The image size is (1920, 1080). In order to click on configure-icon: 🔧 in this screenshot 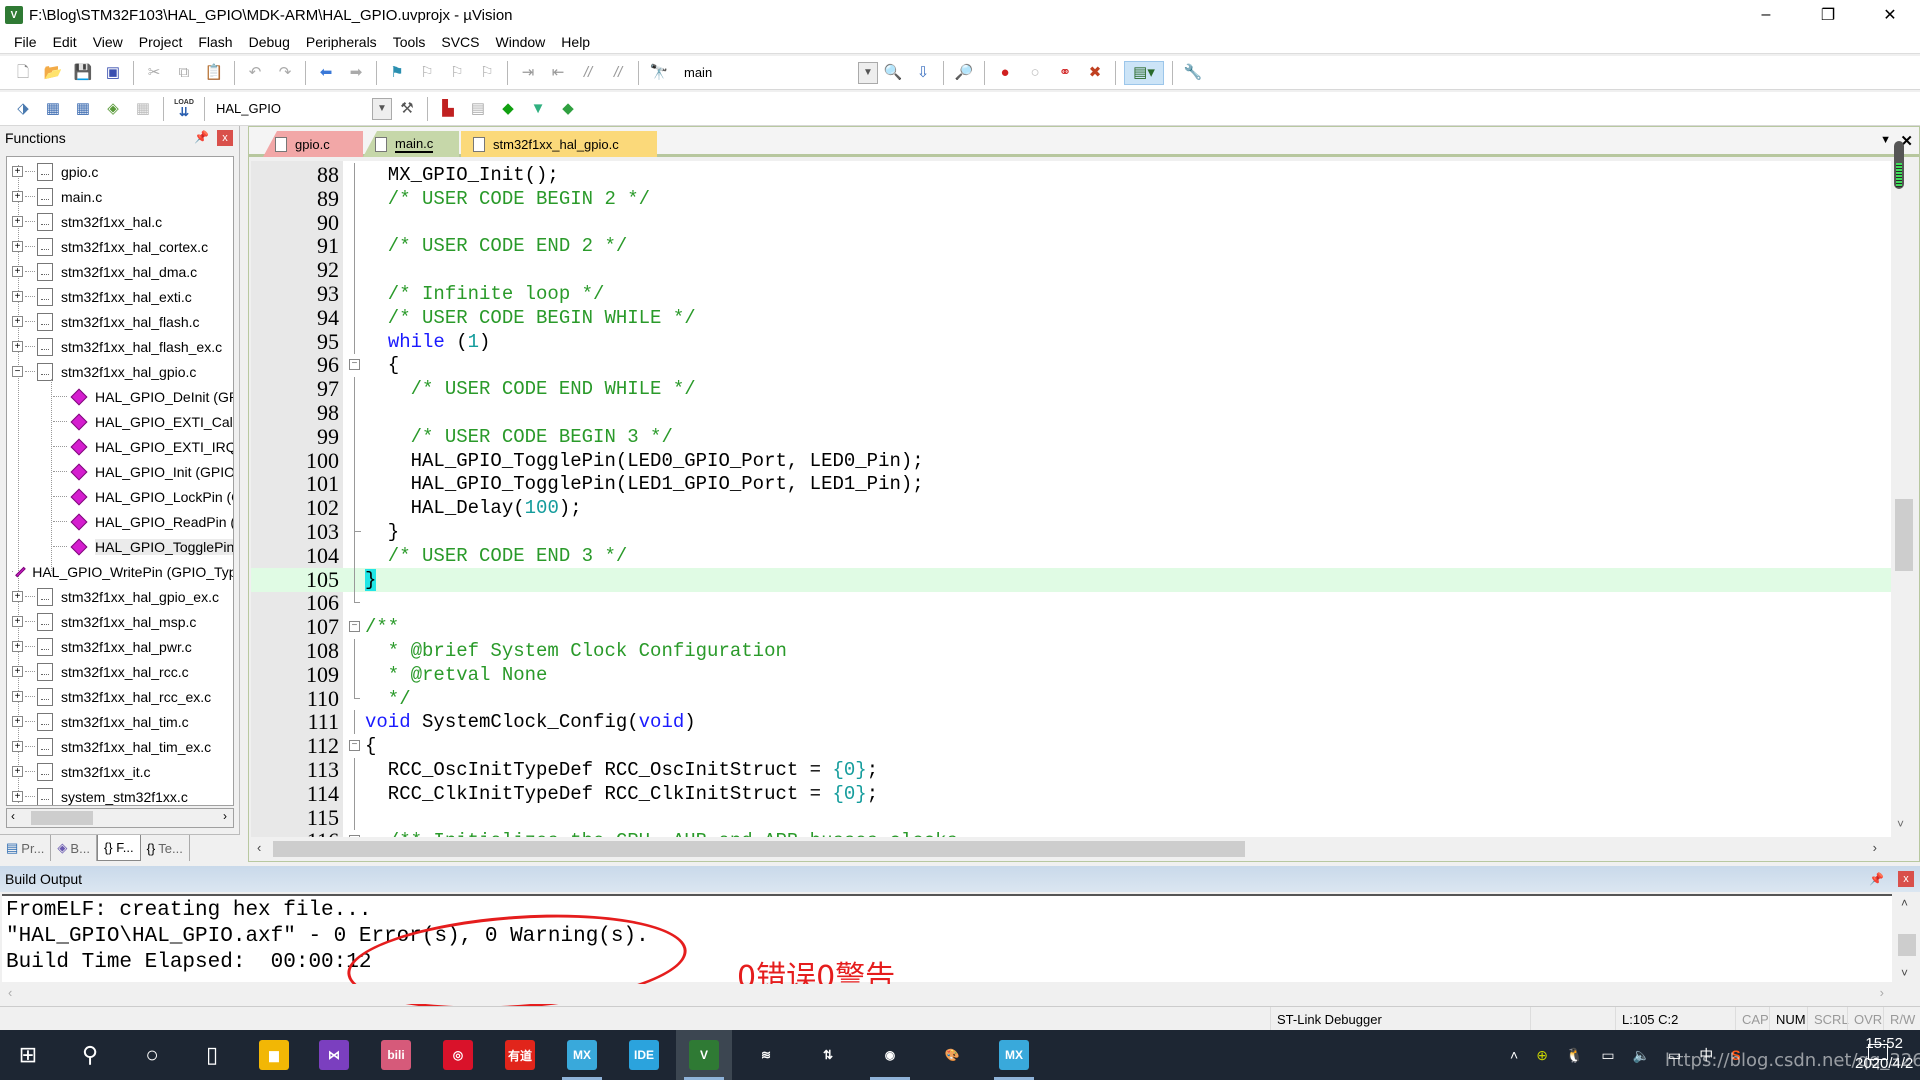, I will do `click(1193, 73)`.